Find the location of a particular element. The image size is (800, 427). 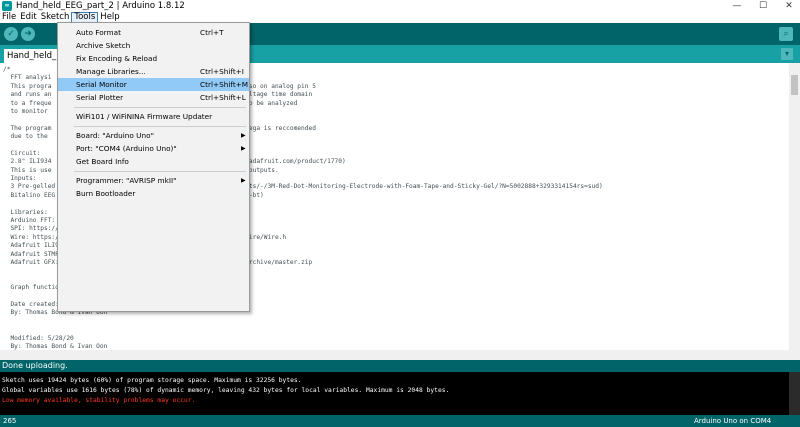

verify-button: ✓ is located at coordinates (11, 34).